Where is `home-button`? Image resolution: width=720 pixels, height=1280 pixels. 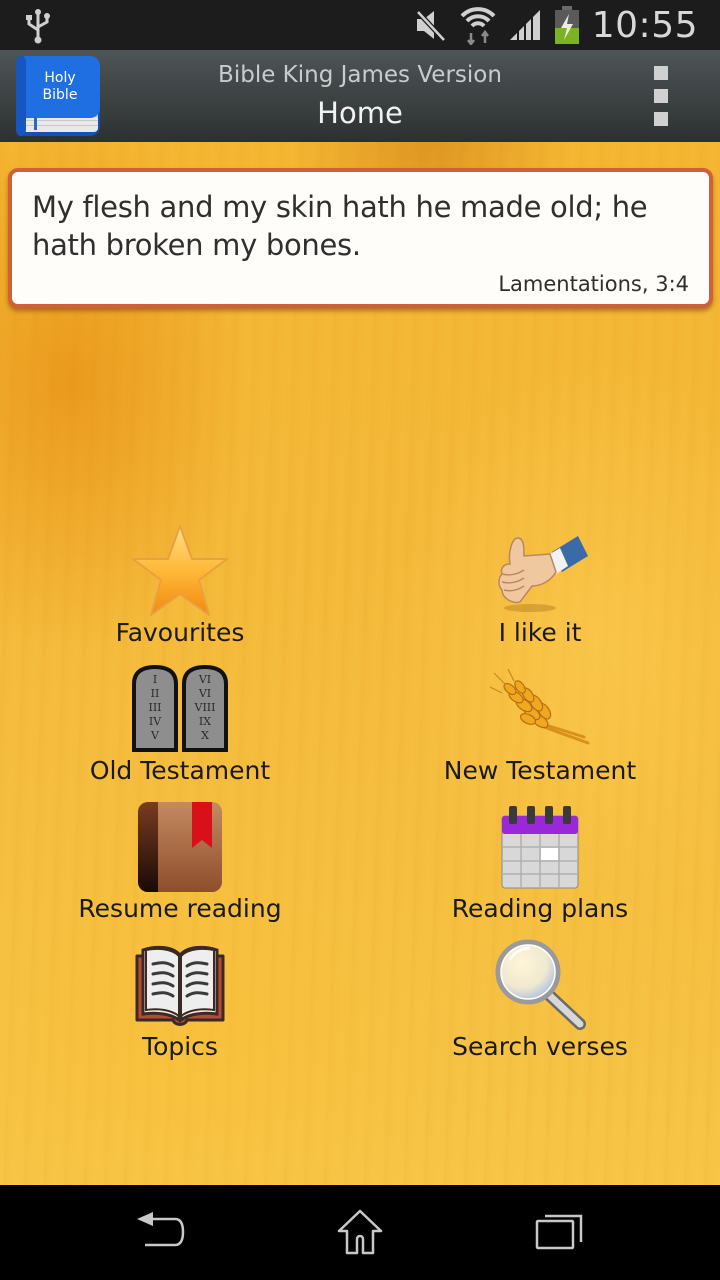
home-button is located at coordinates (360, 1232).